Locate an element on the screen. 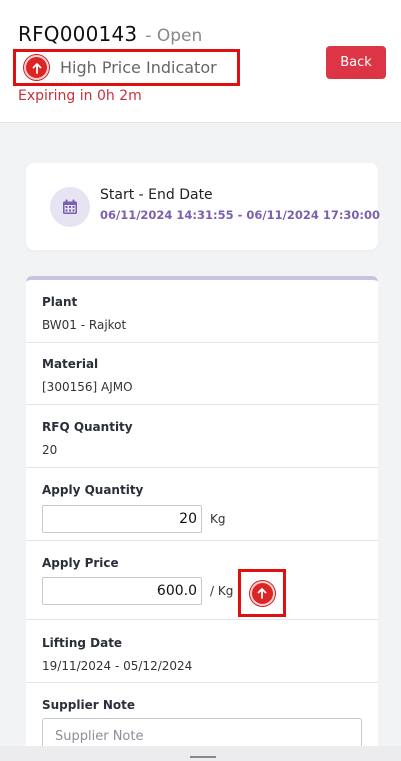  back-button: Back is located at coordinates (356, 62).